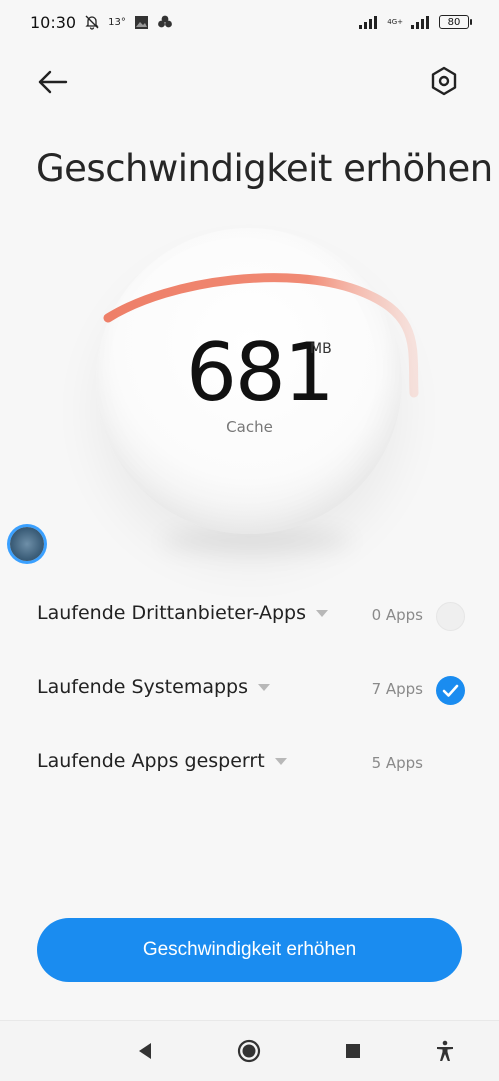  I want to click on row-label: Laufende Drittanbieter-Apps, so click(183, 613).